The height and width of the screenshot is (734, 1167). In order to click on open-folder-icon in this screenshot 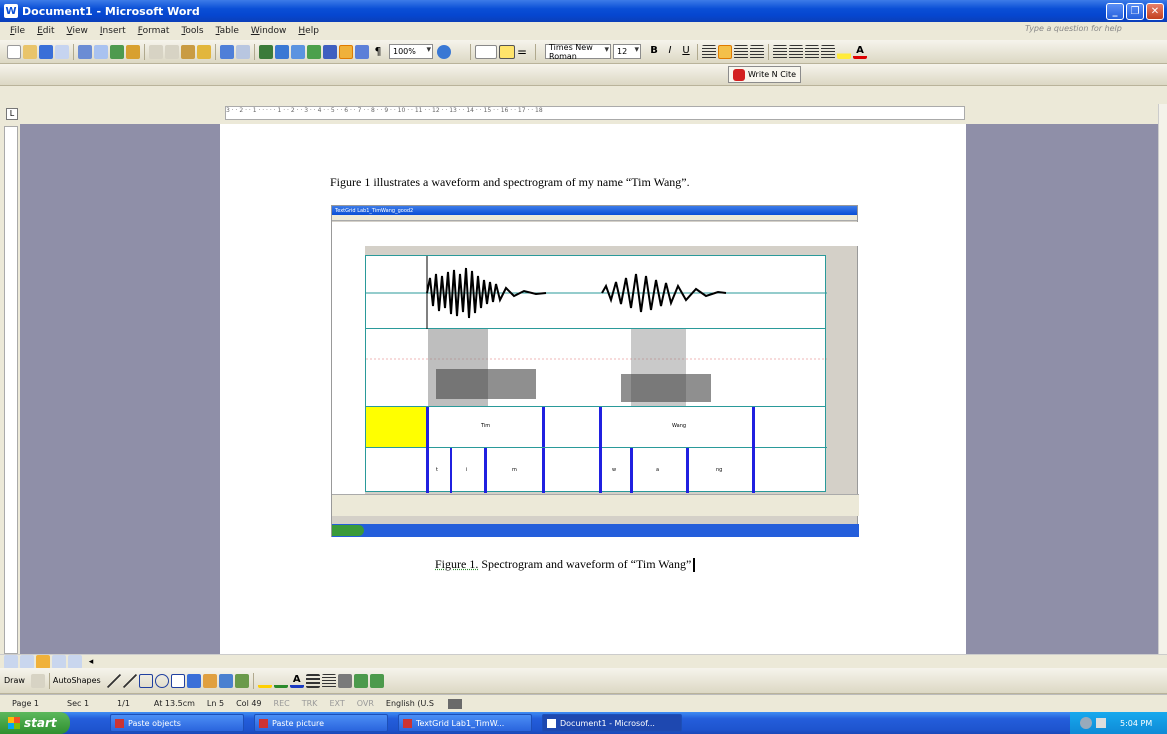, I will do `click(30, 51)`.